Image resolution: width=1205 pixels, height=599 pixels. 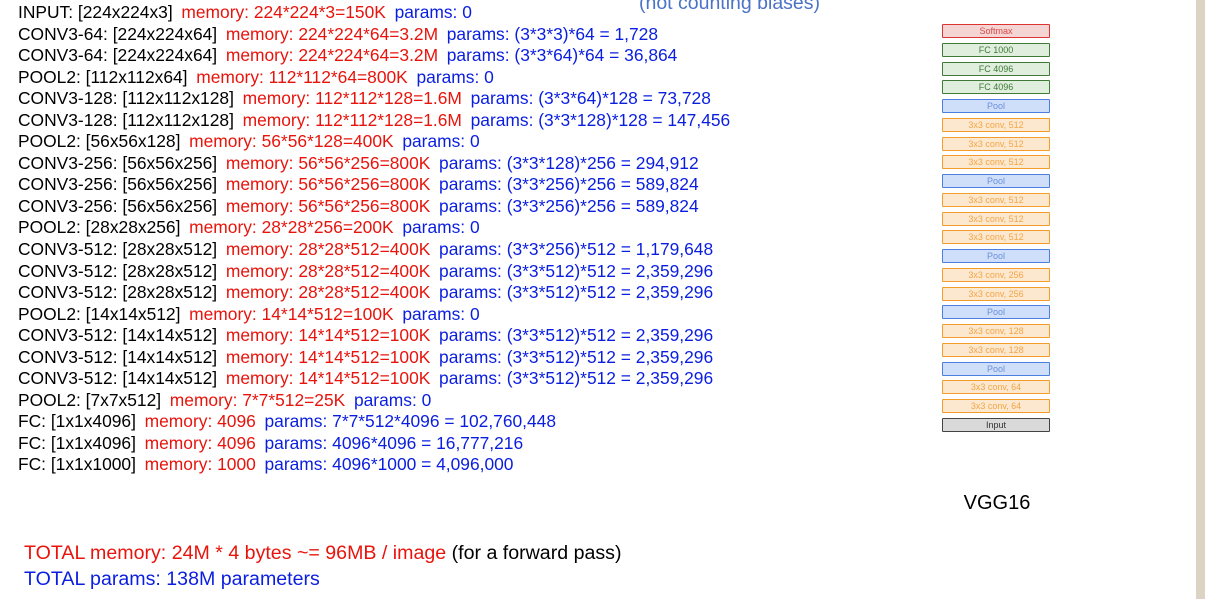 I want to click on layer-memory: memory: 56*56*128=400K, so click(x=291, y=141).